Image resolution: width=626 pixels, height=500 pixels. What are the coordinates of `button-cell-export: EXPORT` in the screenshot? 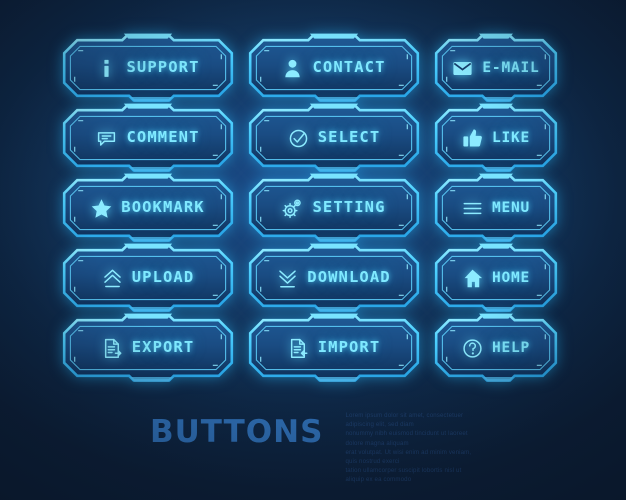 It's located at (155, 348).